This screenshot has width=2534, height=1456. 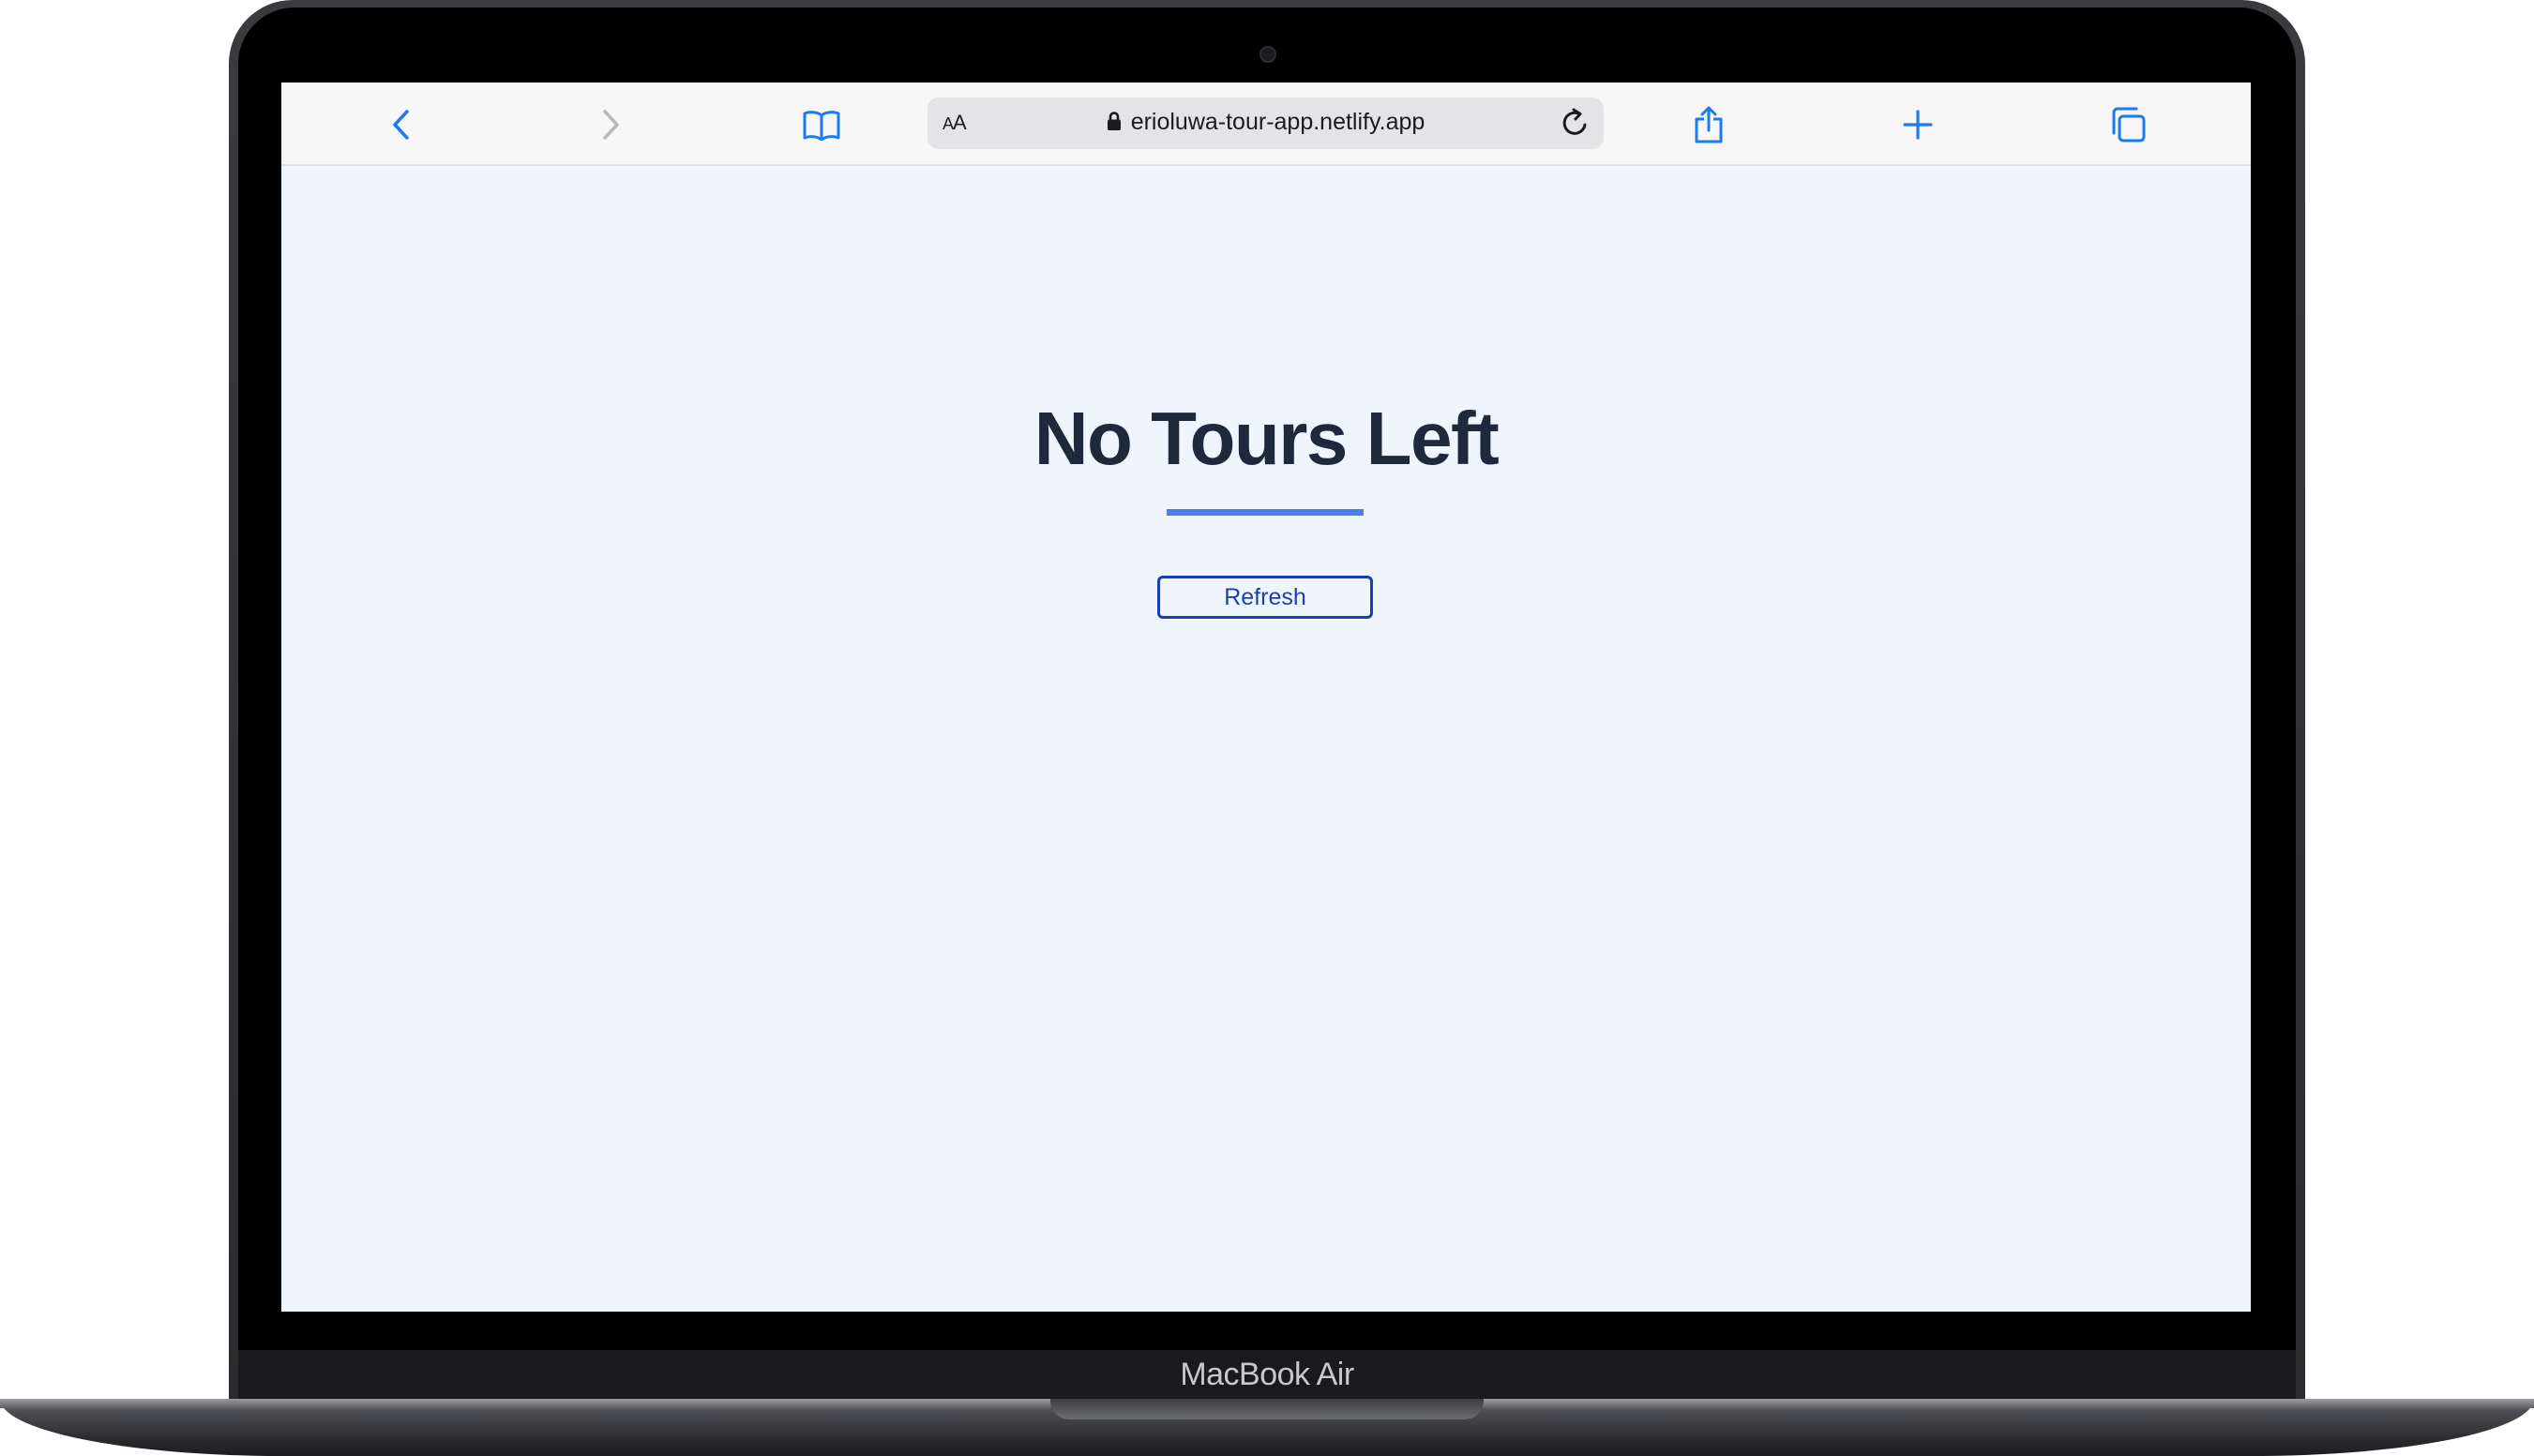 I want to click on address-bar: AA erioluwa-tour-app.netlify.app, so click(x=1266, y=124).